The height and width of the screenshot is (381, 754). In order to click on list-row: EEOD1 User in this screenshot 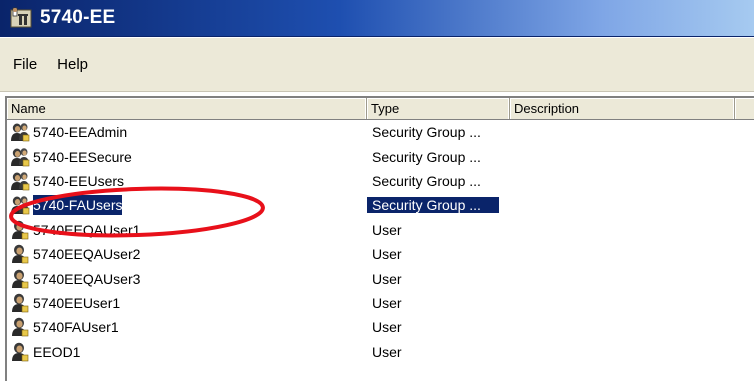, I will do `click(380, 352)`.